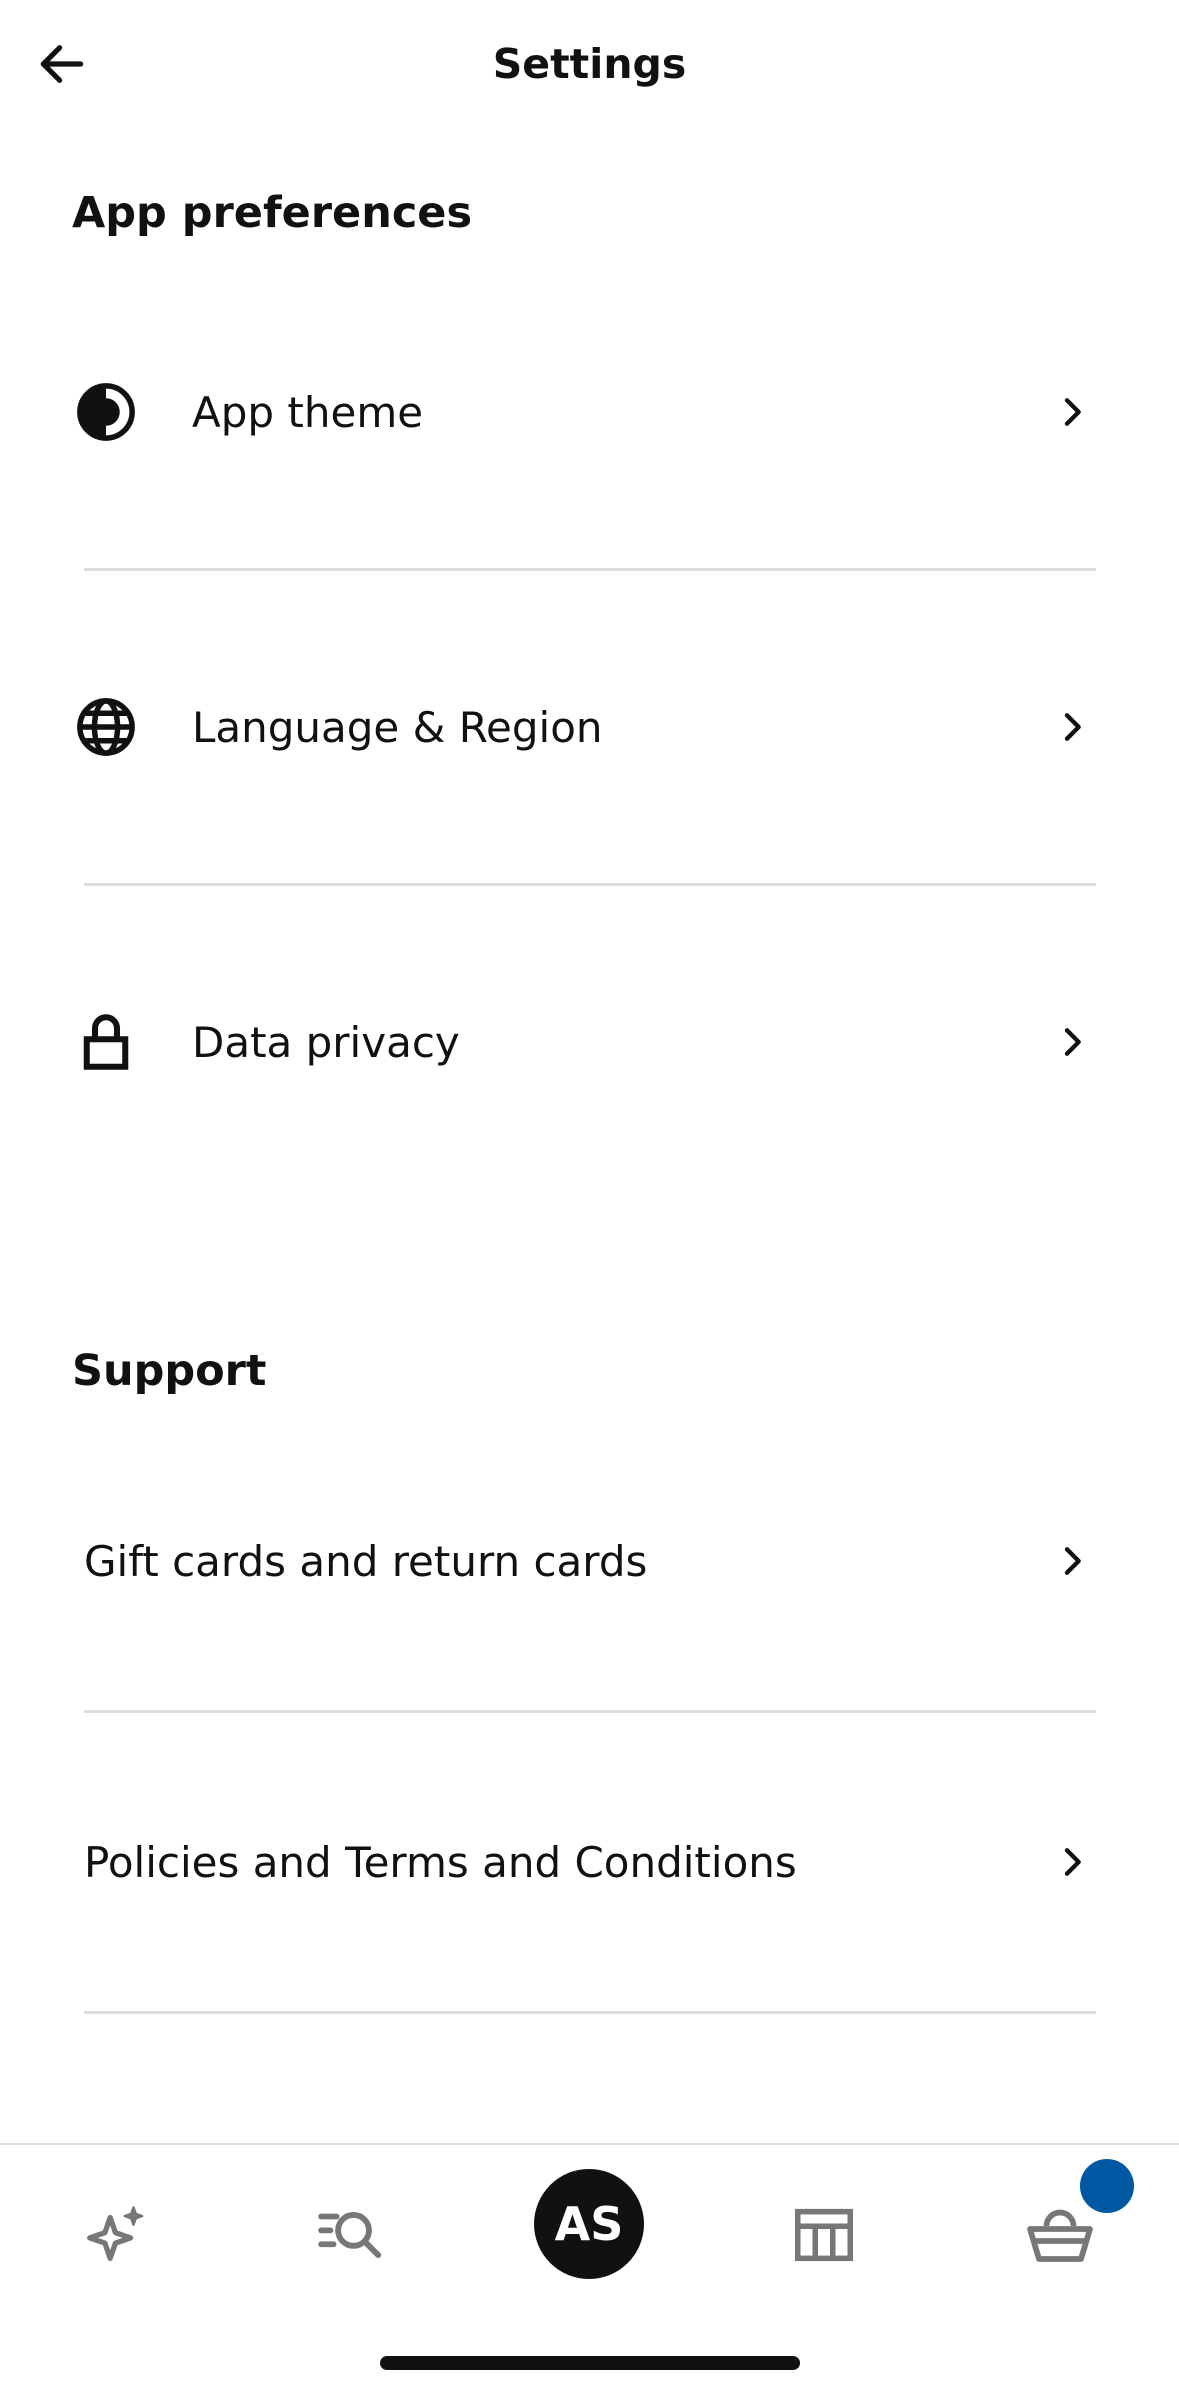  Describe the element at coordinates (1107, 2186) in the screenshot. I see `basket-badge` at that location.